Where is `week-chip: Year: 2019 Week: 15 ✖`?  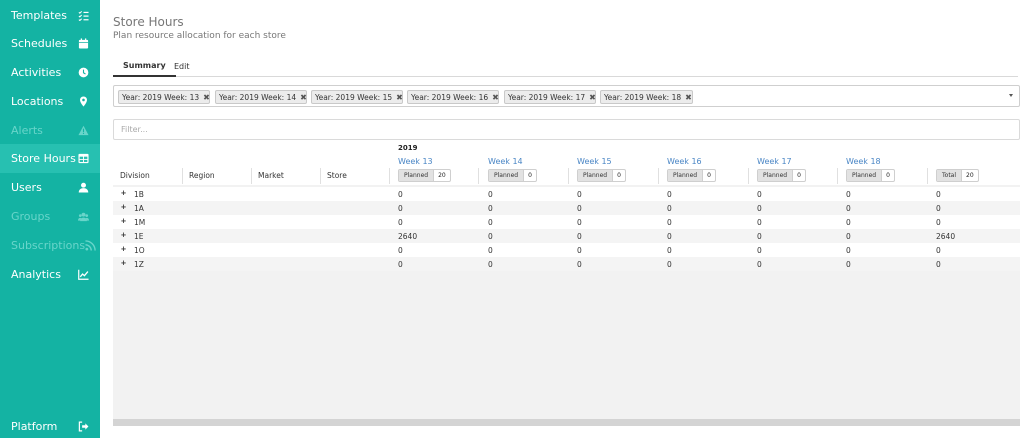 week-chip: Year: 2019 Week: 15 ✖ is located at coordinates (357, 97).